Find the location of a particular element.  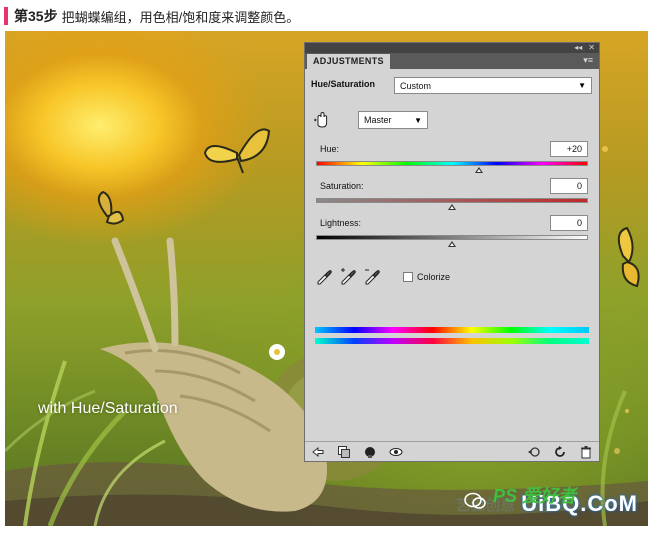

hue-slider-thumb is located at coordinates (479, 170).